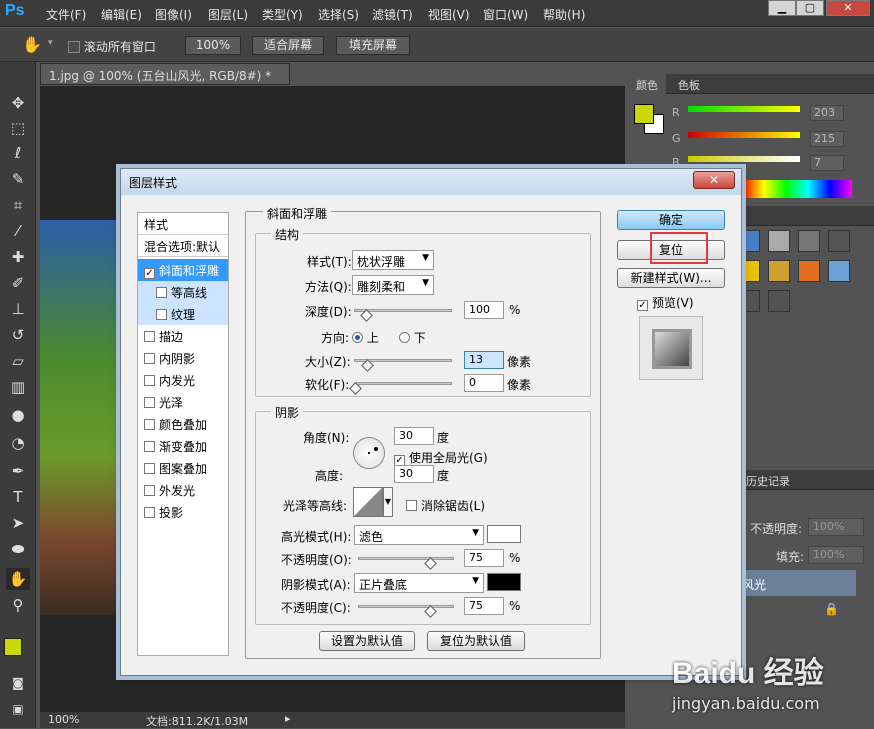 The height and width of the screenshot is (729, 874). What do you see at coordinates (18, 683) in the screenshot?
I see `quick-mask-icon: ◙` at bounding box center [18, 683].